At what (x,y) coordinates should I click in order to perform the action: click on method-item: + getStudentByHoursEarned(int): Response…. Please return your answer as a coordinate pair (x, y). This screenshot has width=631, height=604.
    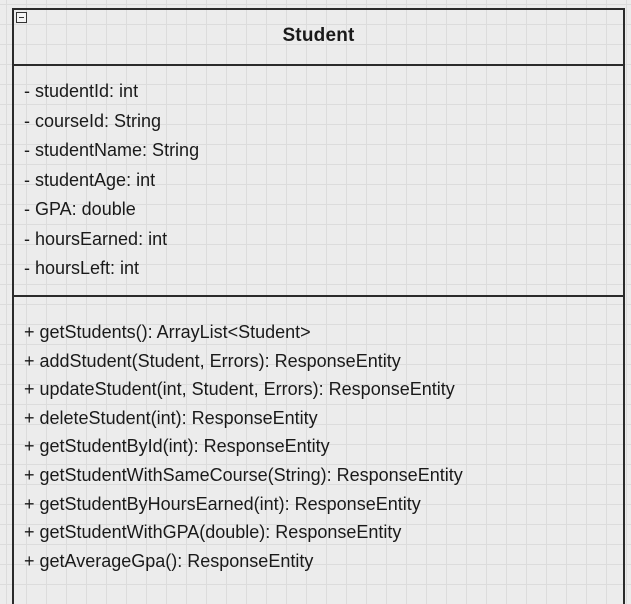
    Looking at the image, I should click on (222, 503).